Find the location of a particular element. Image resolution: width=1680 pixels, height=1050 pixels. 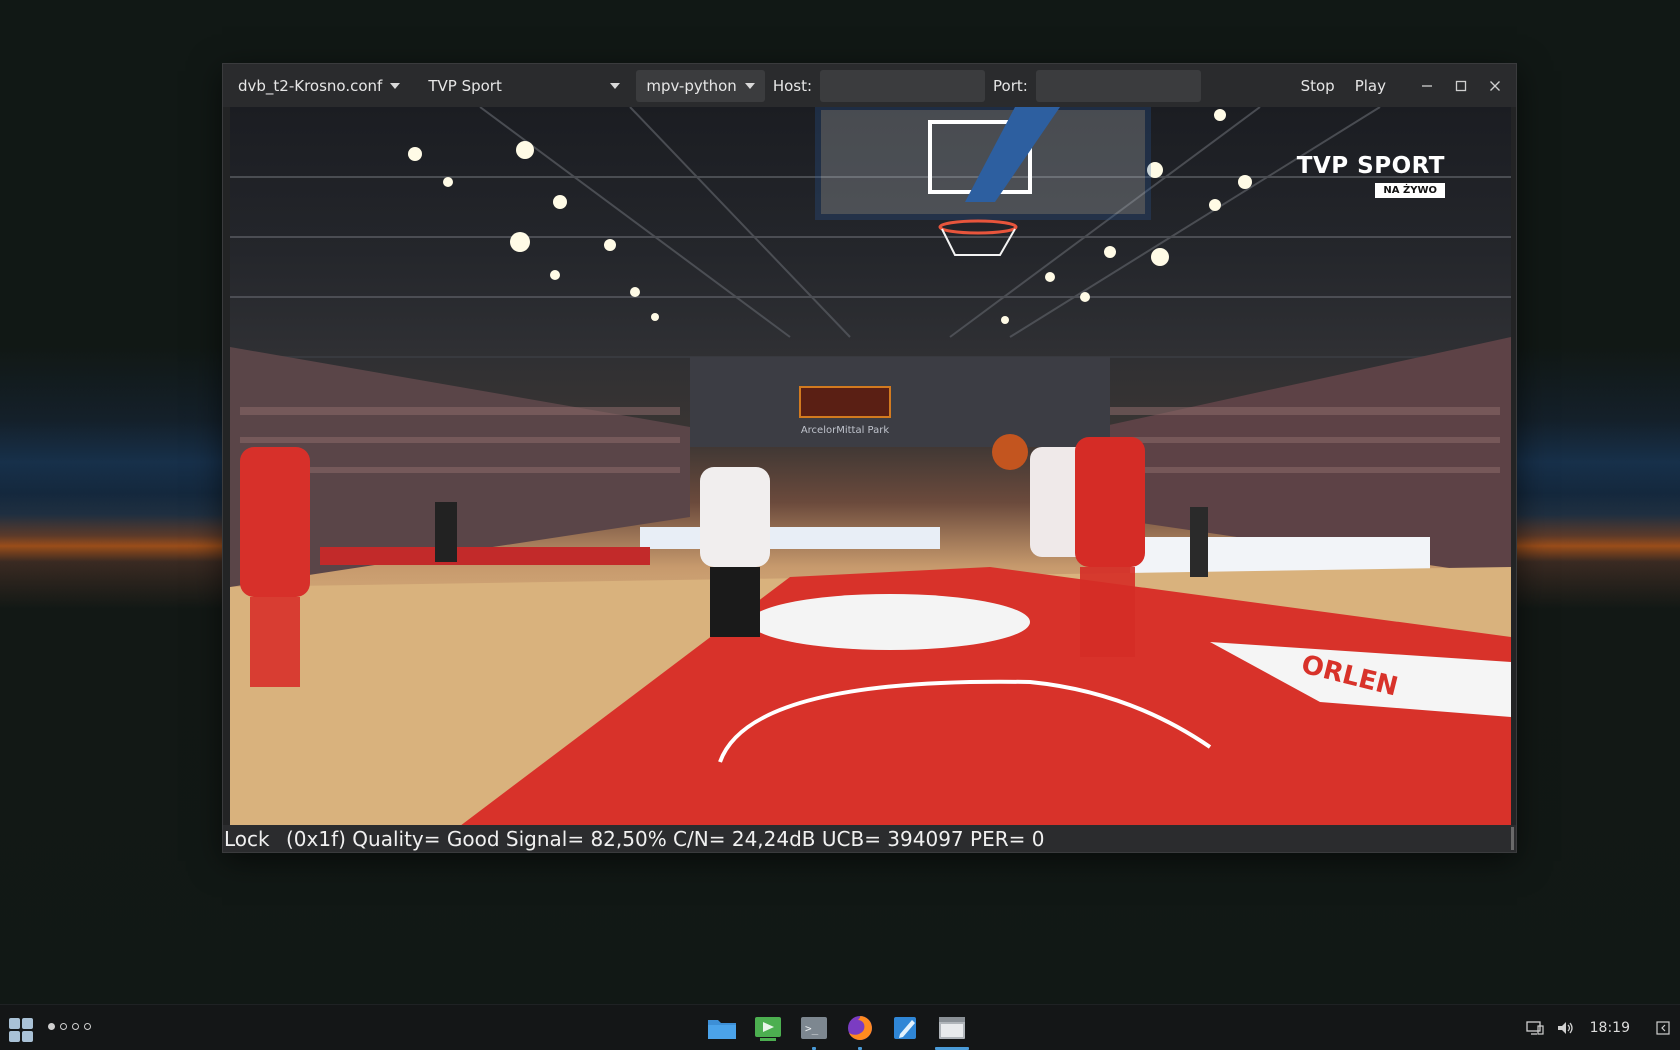

live-badge: NA ŻYWO is located at coordinates (1410, 190).